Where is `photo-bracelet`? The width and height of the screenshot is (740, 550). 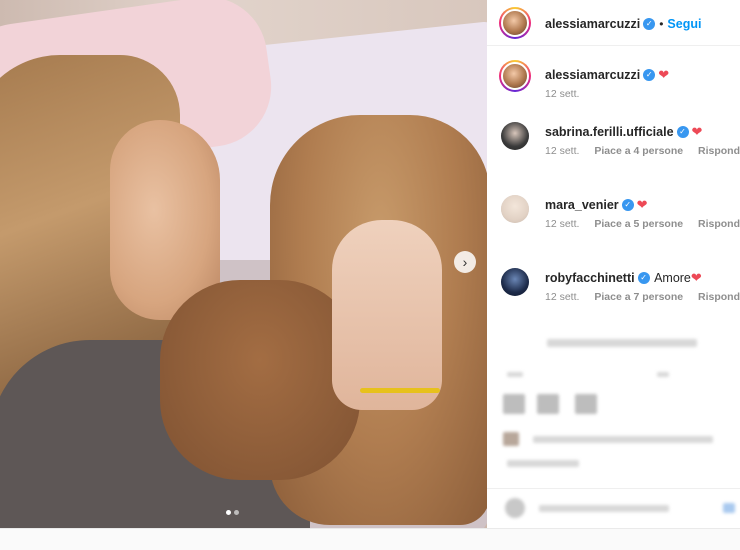
photo-bracelet is located at coordinates (400, 390).